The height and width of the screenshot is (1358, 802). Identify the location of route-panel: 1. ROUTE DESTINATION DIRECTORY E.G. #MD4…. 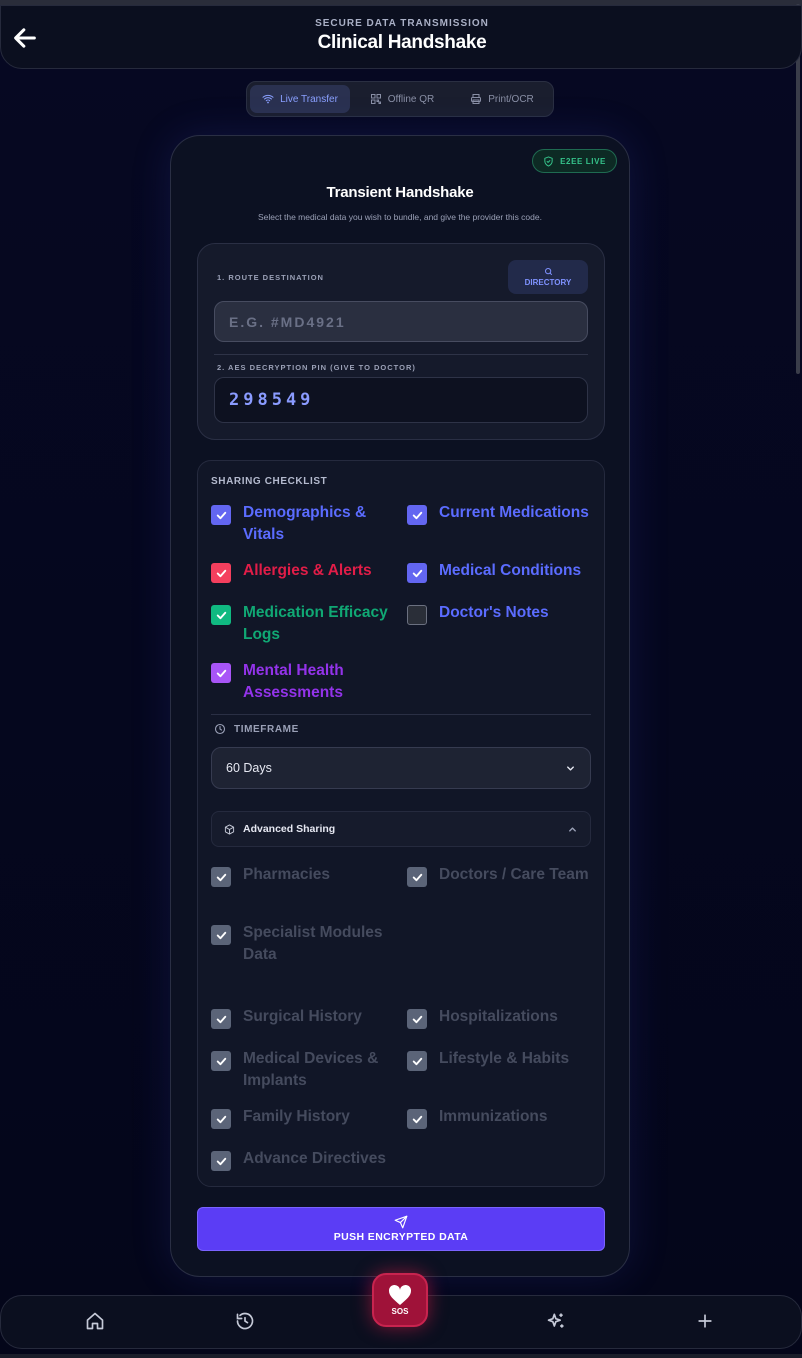
(401, 341).